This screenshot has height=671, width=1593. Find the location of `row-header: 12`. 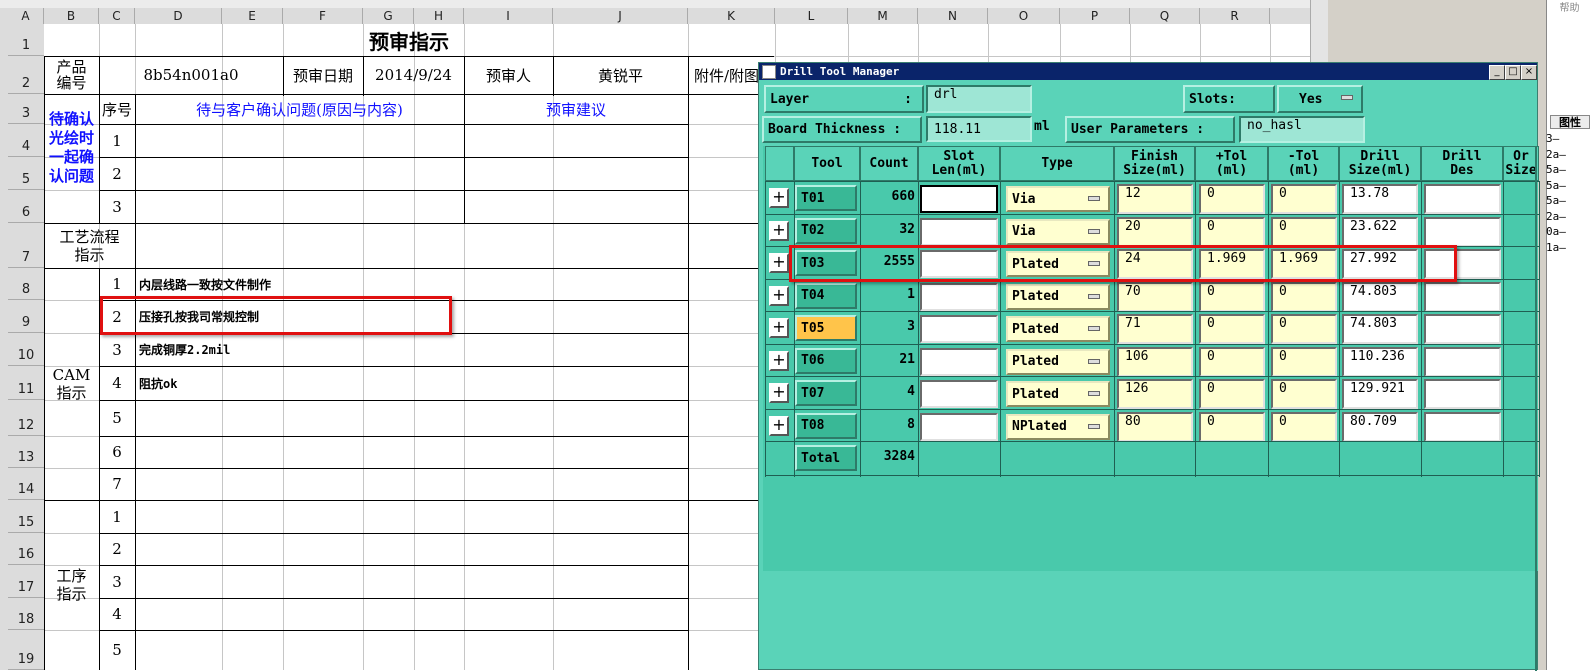

row-header: 12 is located at coordinates (26, 418).